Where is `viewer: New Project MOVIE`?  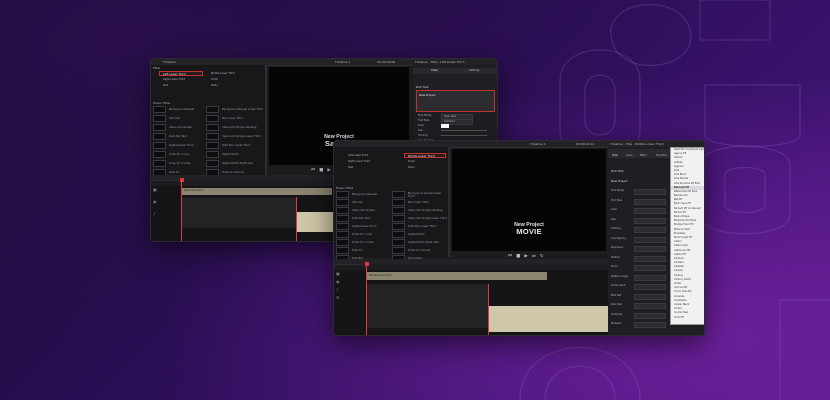 viewer: New Project MOVIE is located at coordinates (529, 200).